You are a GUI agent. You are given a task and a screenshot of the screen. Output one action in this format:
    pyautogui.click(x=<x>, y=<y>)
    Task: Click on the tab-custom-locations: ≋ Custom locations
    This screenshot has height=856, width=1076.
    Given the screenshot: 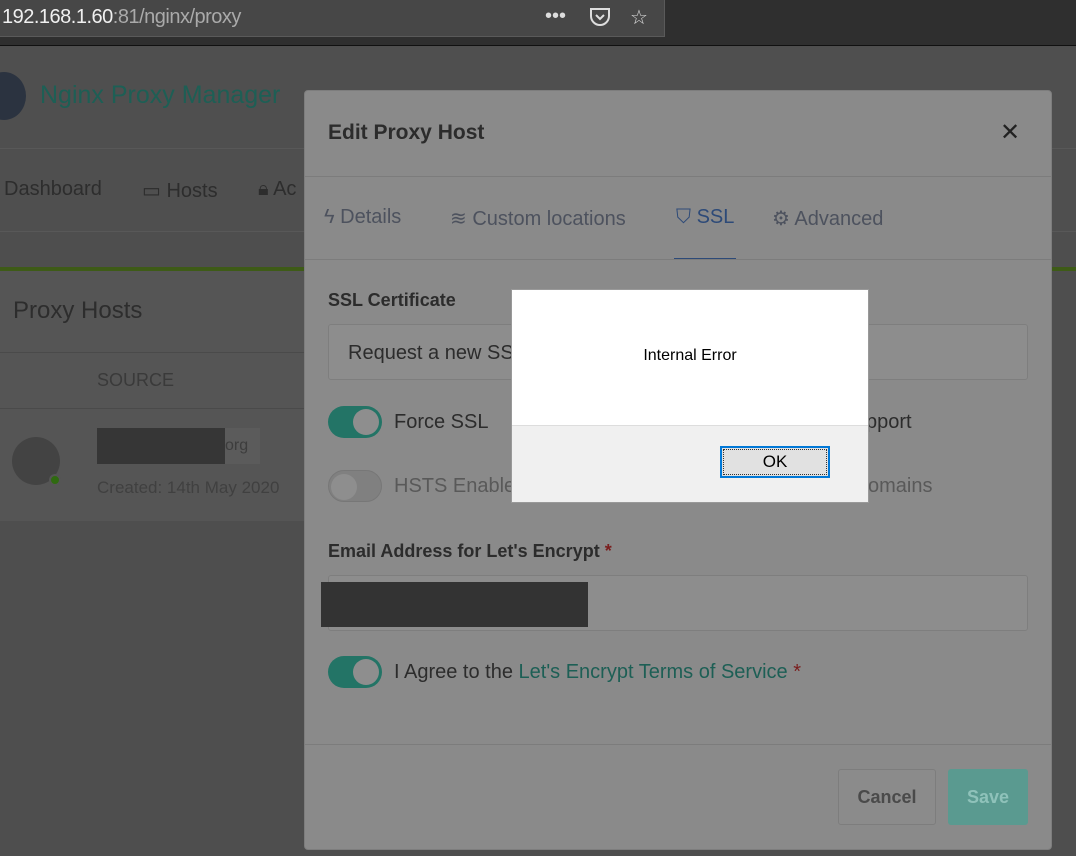 What is the action you would take?
    pyautogui.click(x=538, y=218)
    